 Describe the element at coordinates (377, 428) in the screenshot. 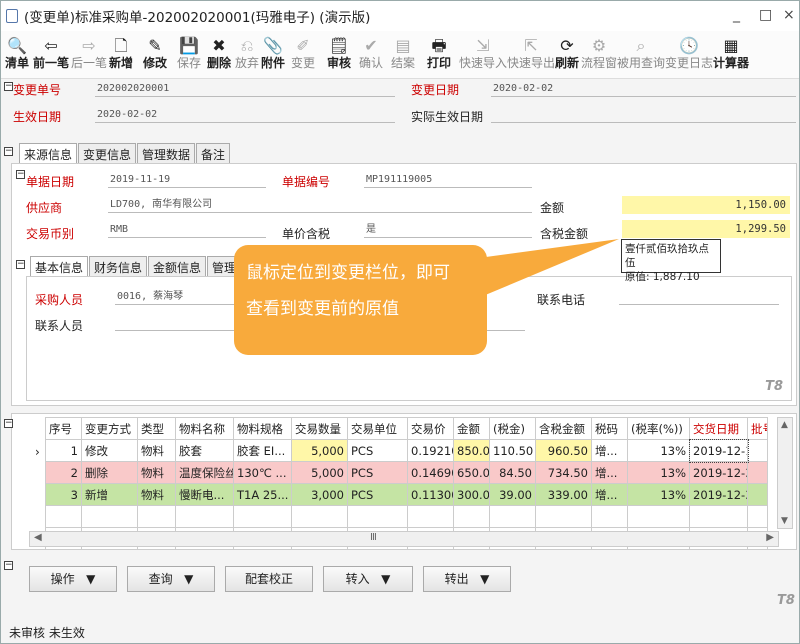

I see `grid-header-cell: 交易单位` at that location.